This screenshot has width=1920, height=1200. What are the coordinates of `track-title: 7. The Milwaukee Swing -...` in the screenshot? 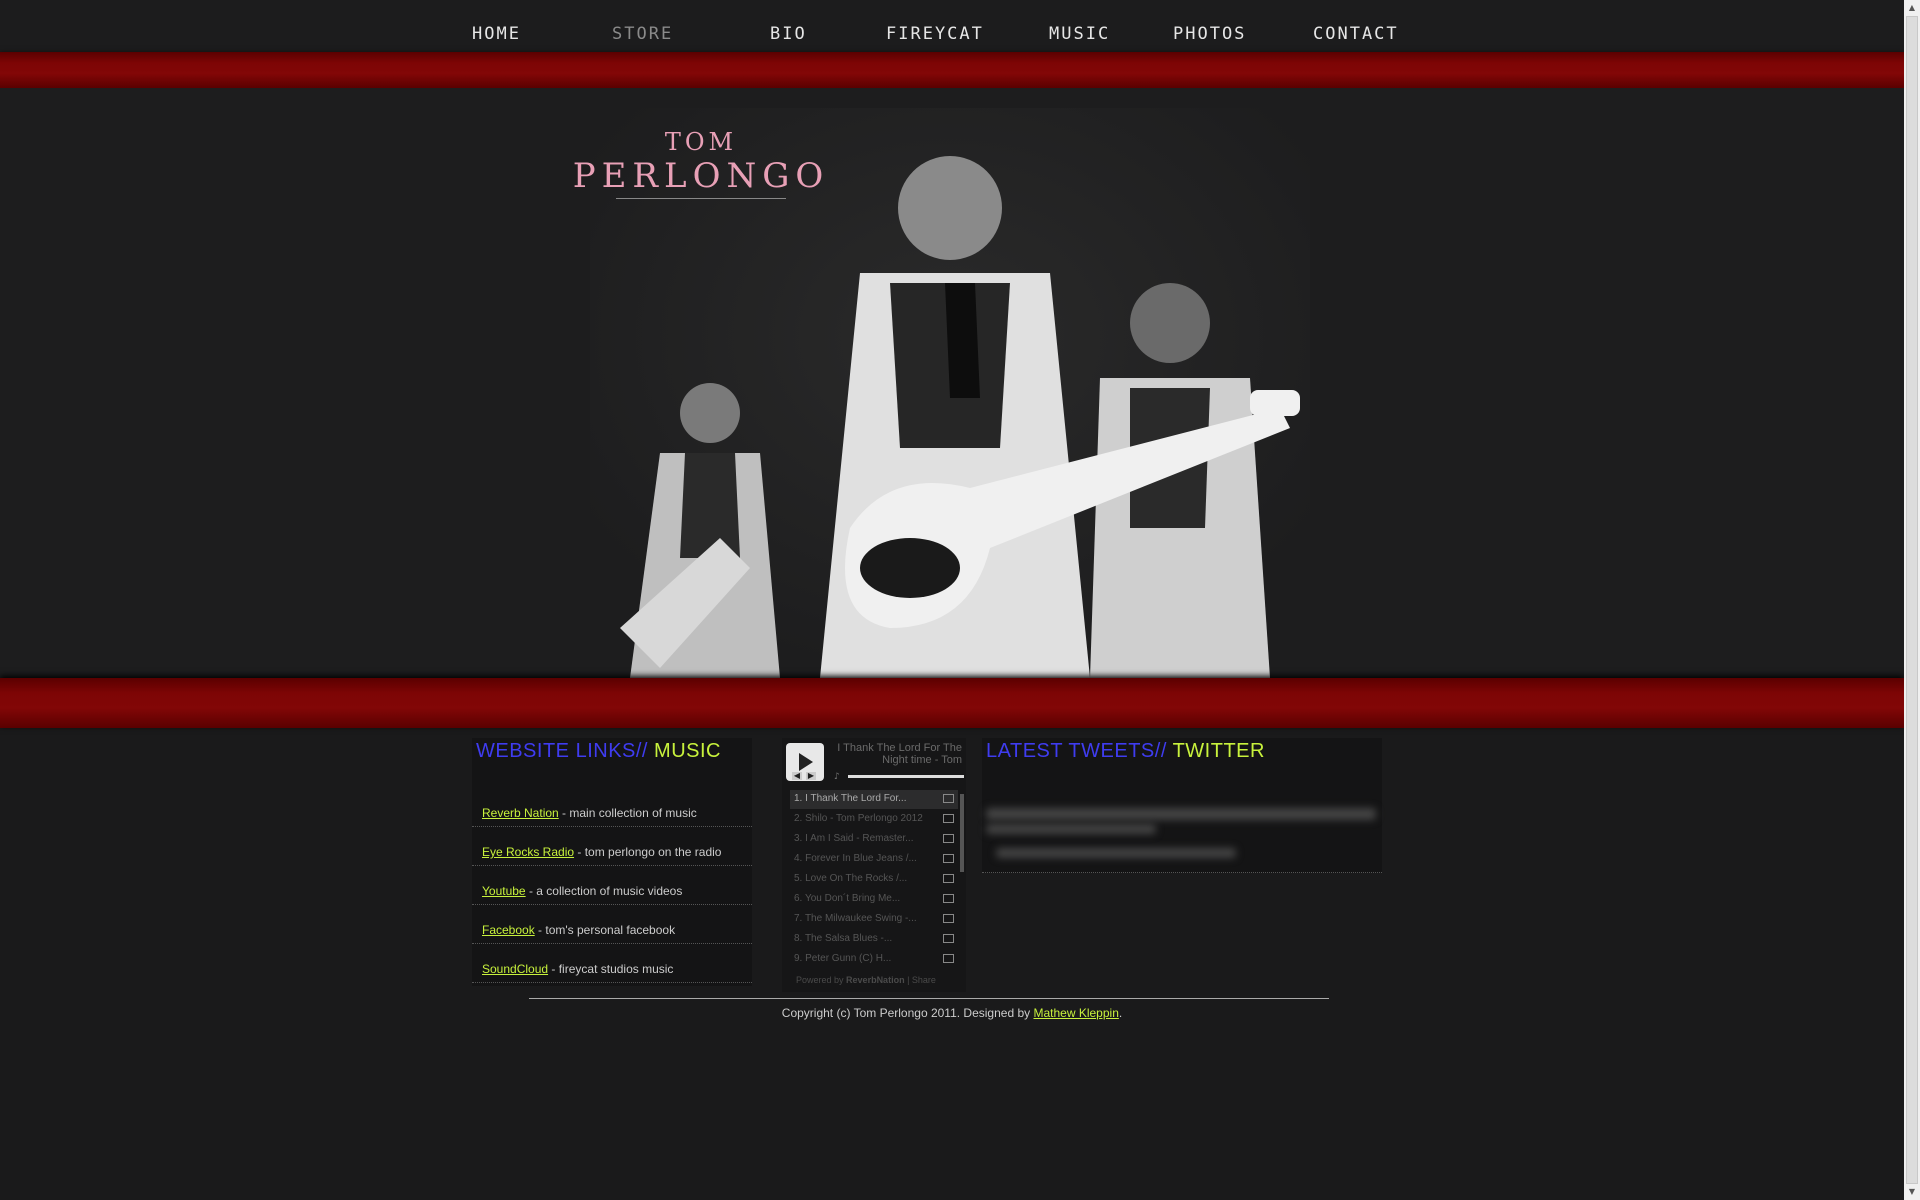 It's located at (855, 918).